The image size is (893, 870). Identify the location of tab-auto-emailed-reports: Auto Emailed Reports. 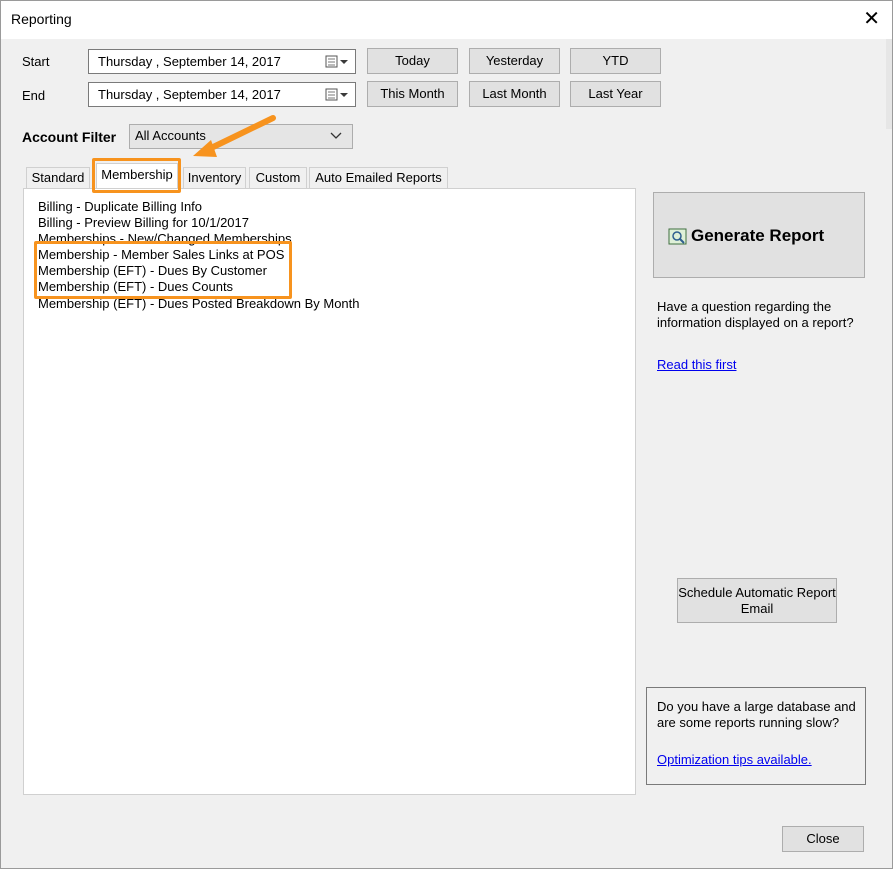
(378, 178).